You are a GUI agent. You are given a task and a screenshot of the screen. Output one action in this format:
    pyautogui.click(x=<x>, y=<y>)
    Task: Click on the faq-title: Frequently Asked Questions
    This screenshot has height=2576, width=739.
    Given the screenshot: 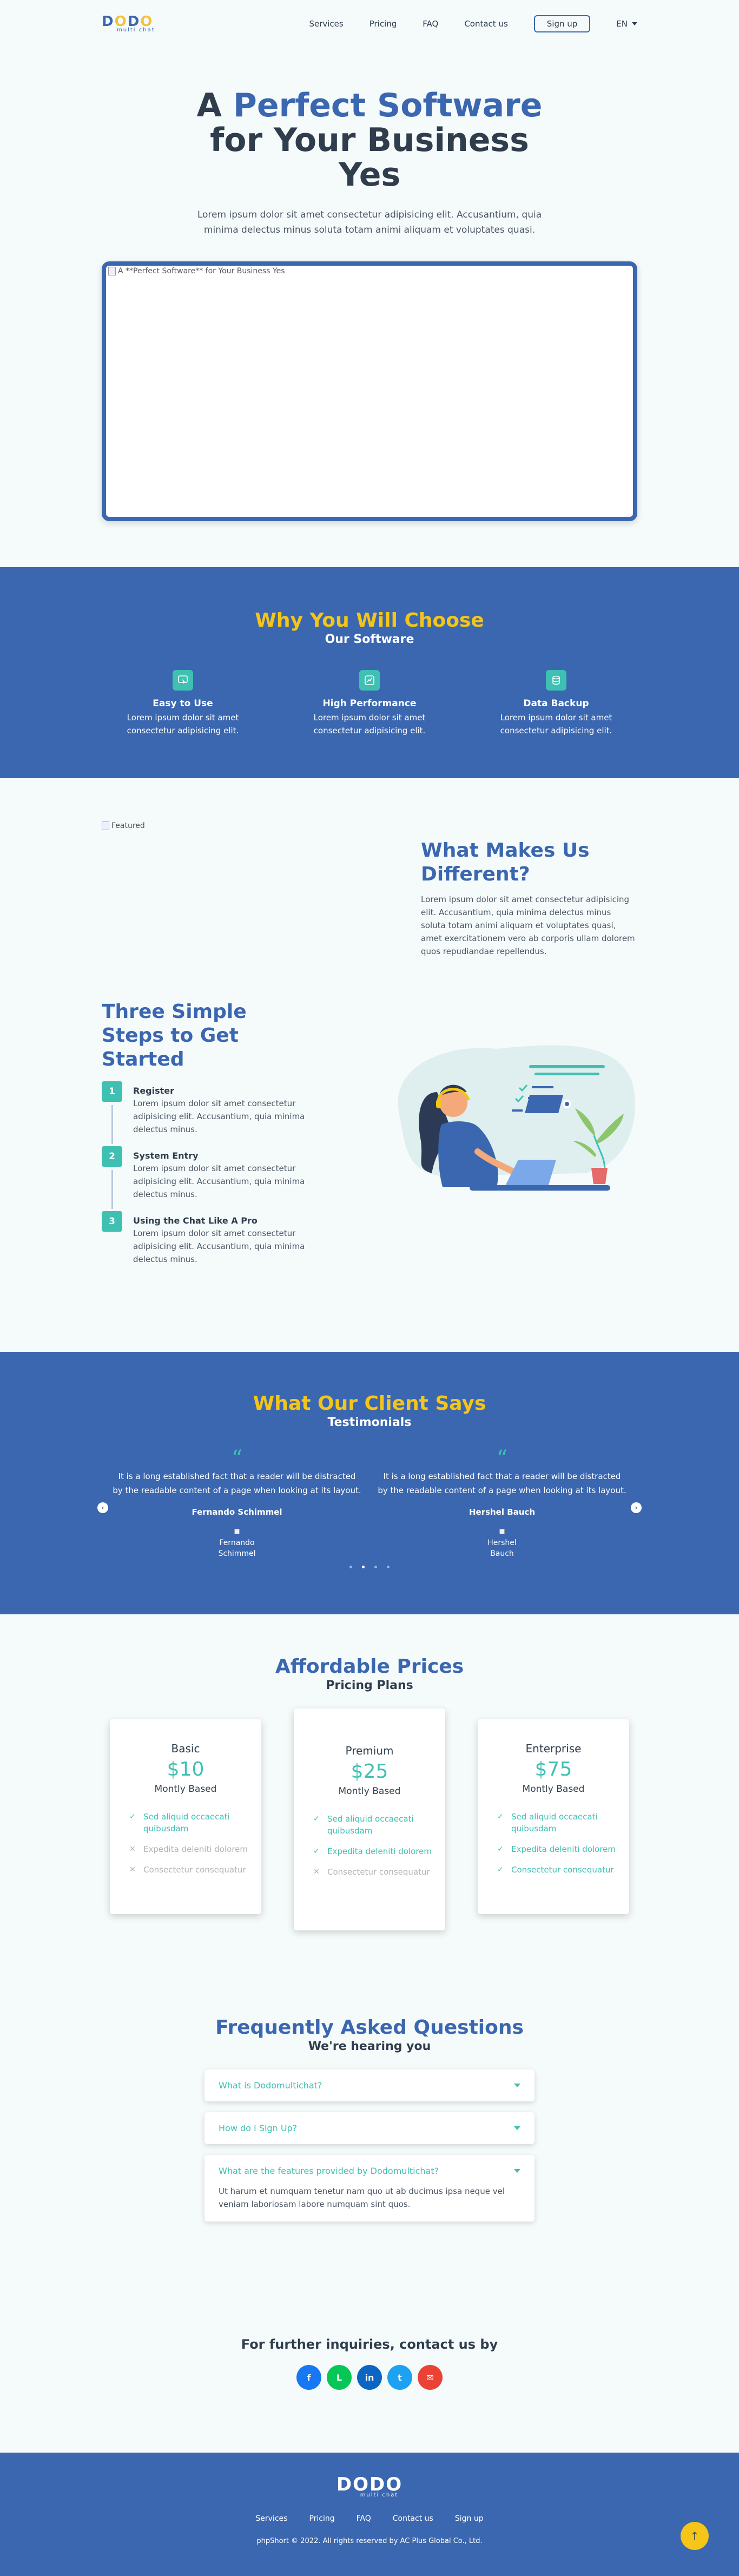 What is the action you would take?
    pyautogui.click(x=369, y=2027)
    